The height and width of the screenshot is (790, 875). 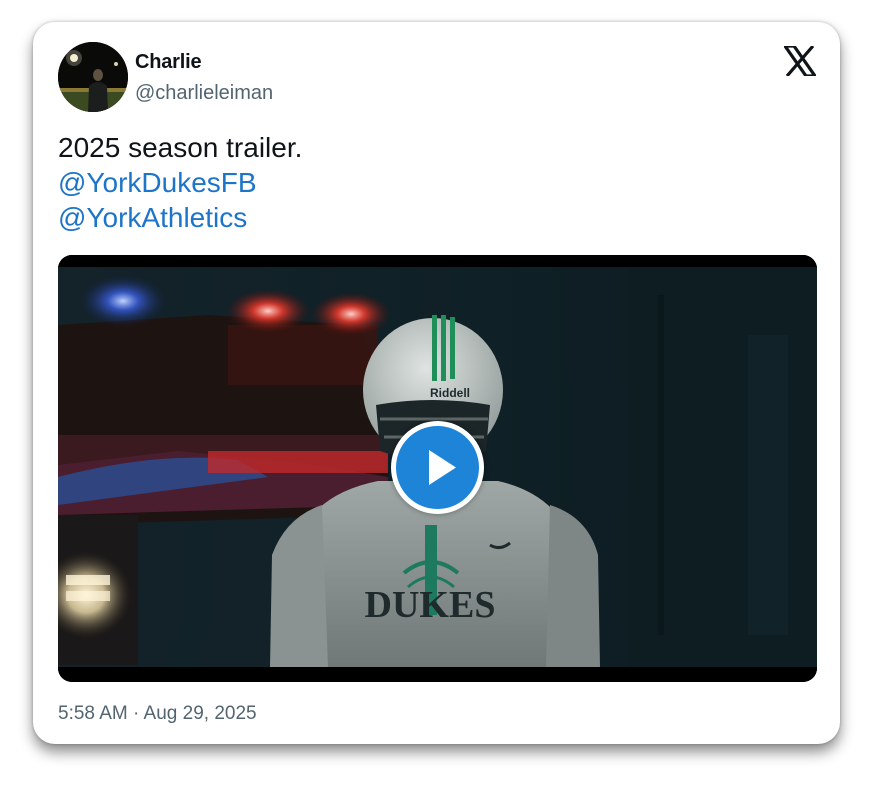 What do you see at coordinates (168, 62) in the screenshot?
I see `author-display-name: Charlie` at bounding box center [168, 62].